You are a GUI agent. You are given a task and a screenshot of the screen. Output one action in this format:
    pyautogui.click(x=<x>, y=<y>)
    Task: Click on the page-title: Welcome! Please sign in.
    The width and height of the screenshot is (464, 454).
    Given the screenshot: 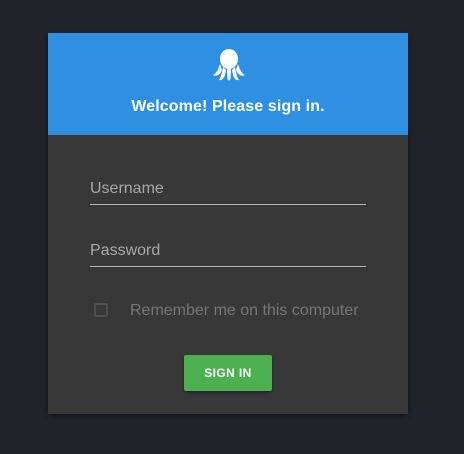 What is the action you would take?
    pyautogui.click(x=228, y=106)
    